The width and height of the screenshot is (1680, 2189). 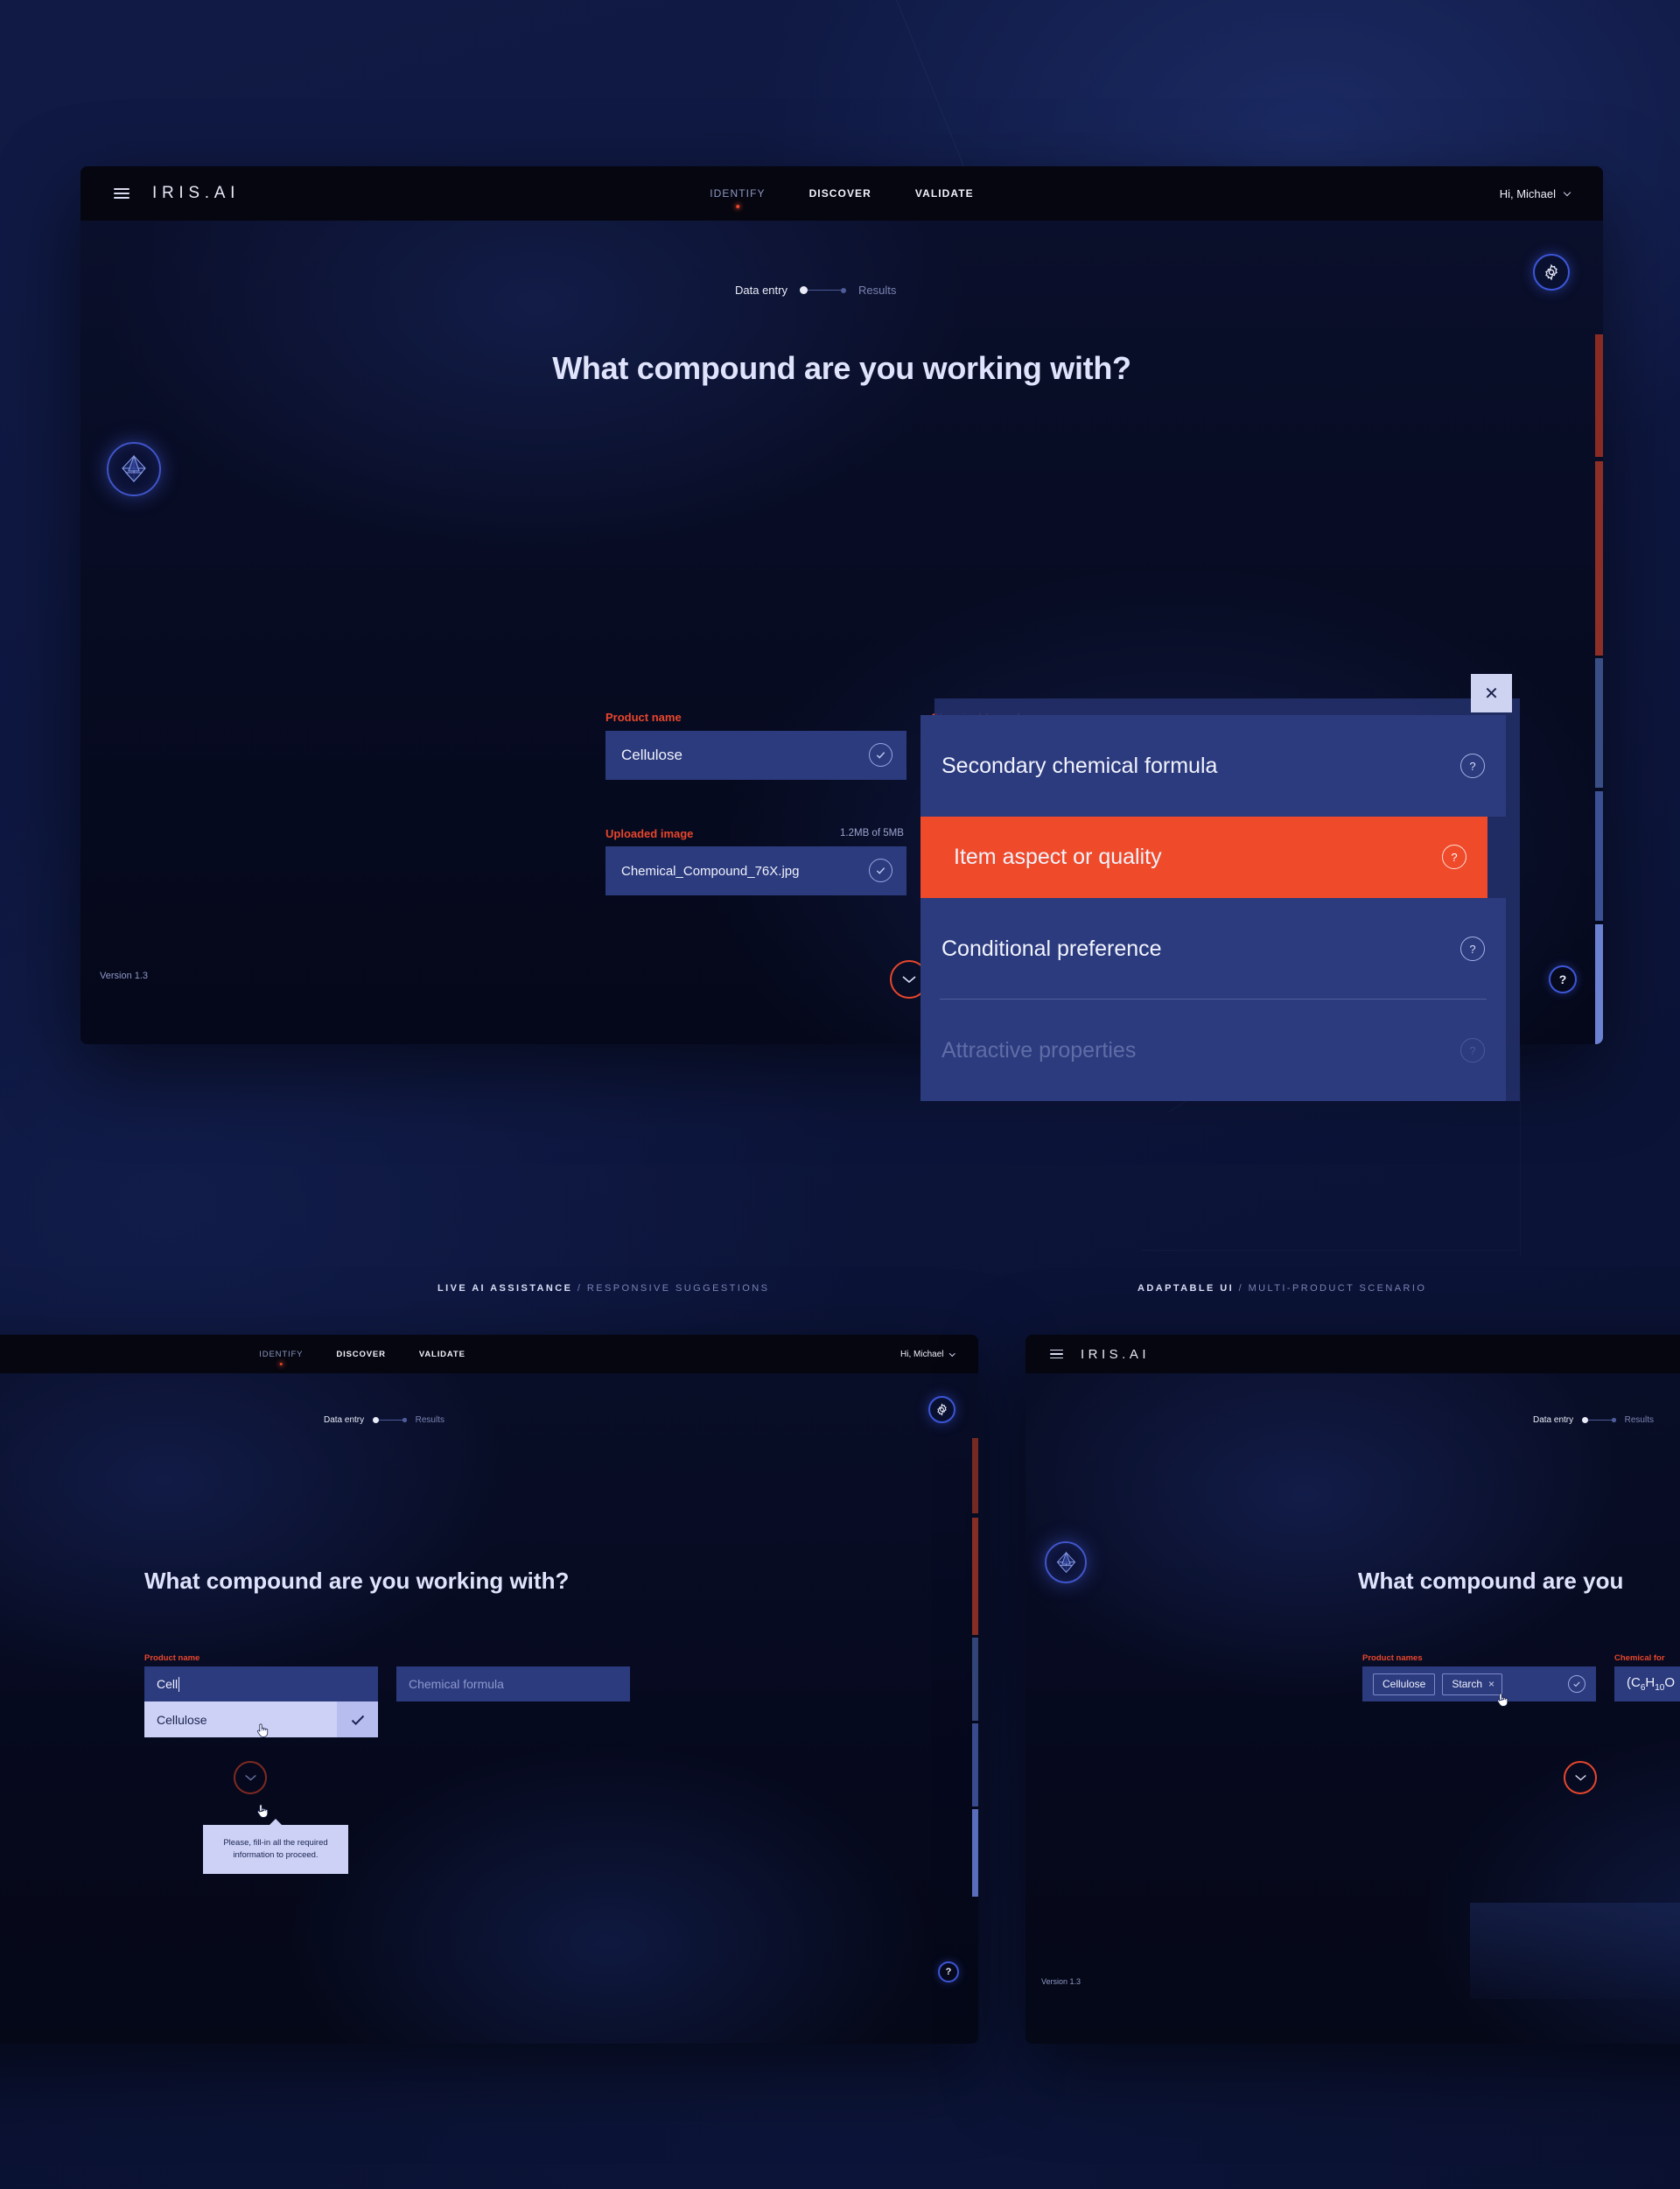 What do you see at coordinates (1575, 1951) in the screenshot?
I see `compound-description-field` at bounding box center [1575, 1951].